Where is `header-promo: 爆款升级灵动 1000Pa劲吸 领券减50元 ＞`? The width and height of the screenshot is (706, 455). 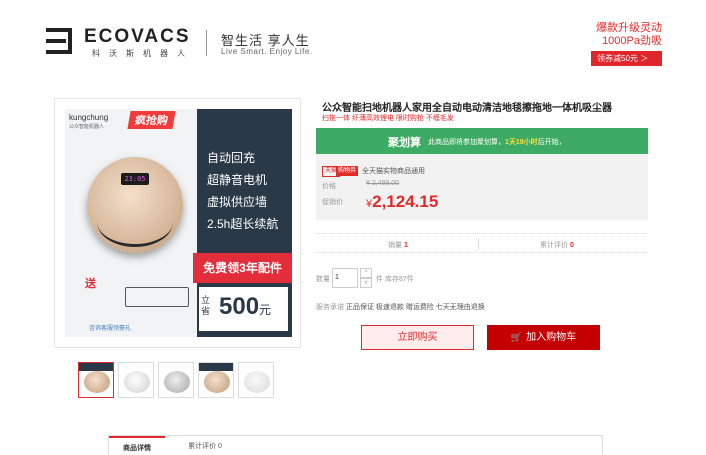
header-promo: 爆款升级灵动 1000Pa劲吸 领券减50元 ＞ is located at coordinates (626, 44).